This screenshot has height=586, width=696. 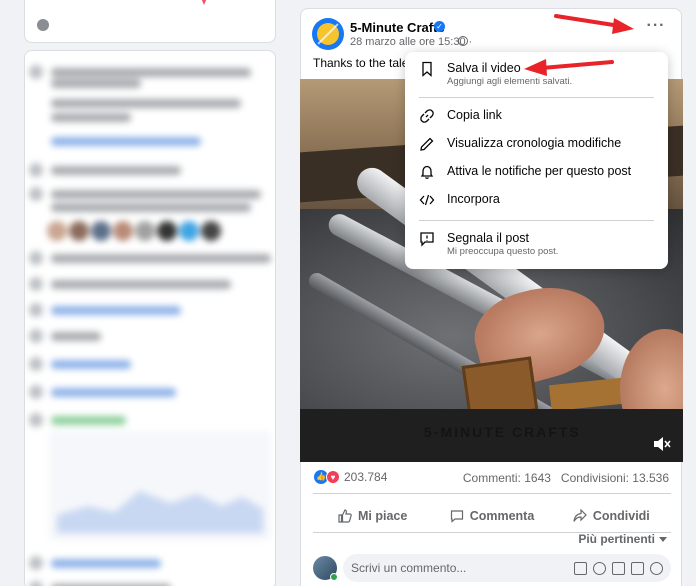 I want to click on camera-icon, so click(x=618, y=568).